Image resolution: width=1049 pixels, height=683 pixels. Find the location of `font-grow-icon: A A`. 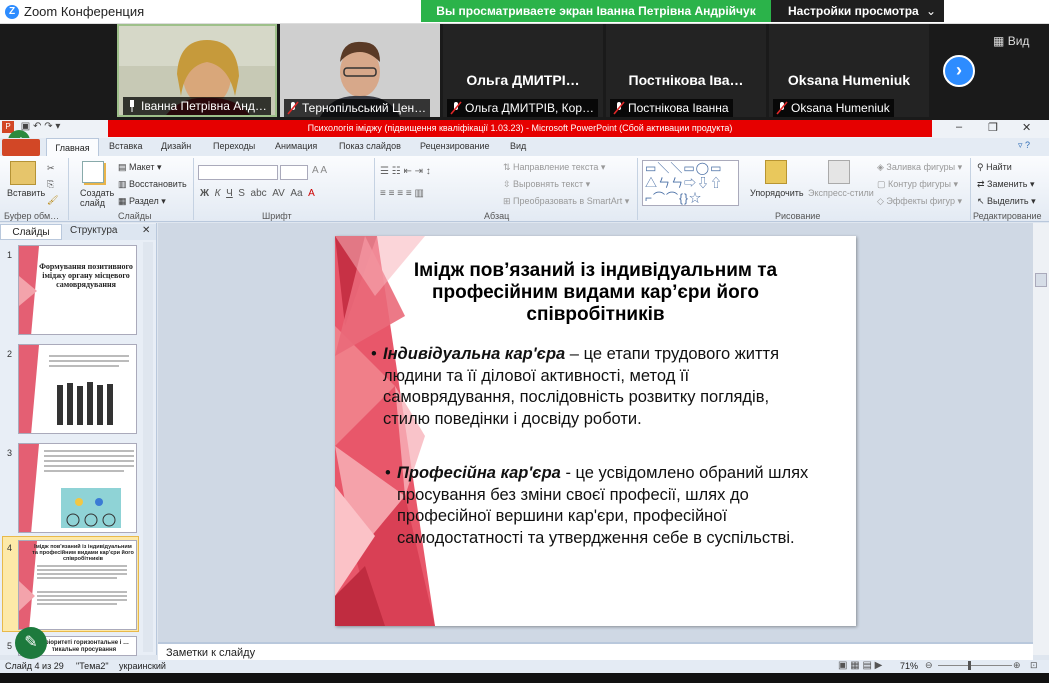

font-grow-icon: A A is located at coordinates (319, 170).